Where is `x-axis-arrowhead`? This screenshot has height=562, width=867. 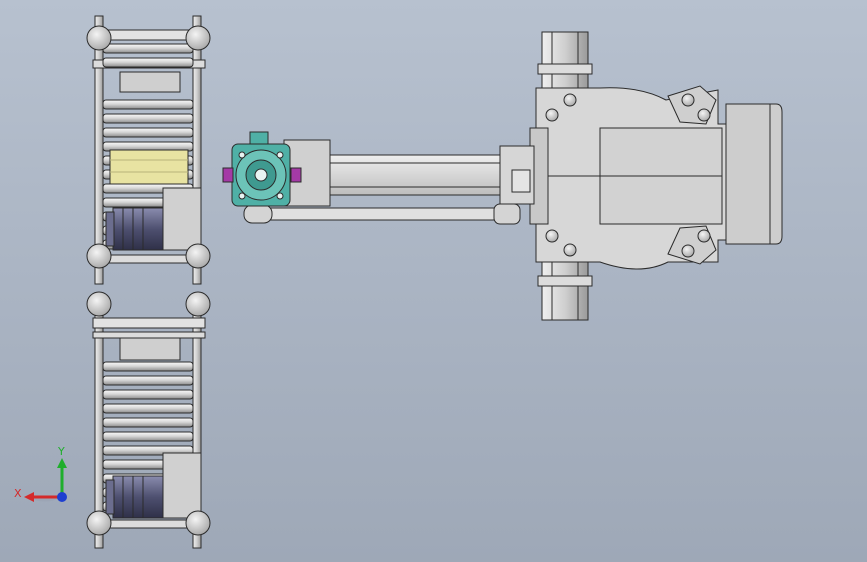
x-axis-arrowhead is located at coordinates (29, 497).